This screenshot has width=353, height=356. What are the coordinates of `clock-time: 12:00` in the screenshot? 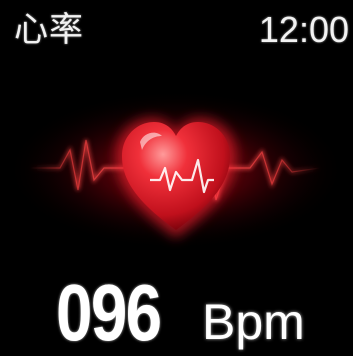 It's located at (303, 29).